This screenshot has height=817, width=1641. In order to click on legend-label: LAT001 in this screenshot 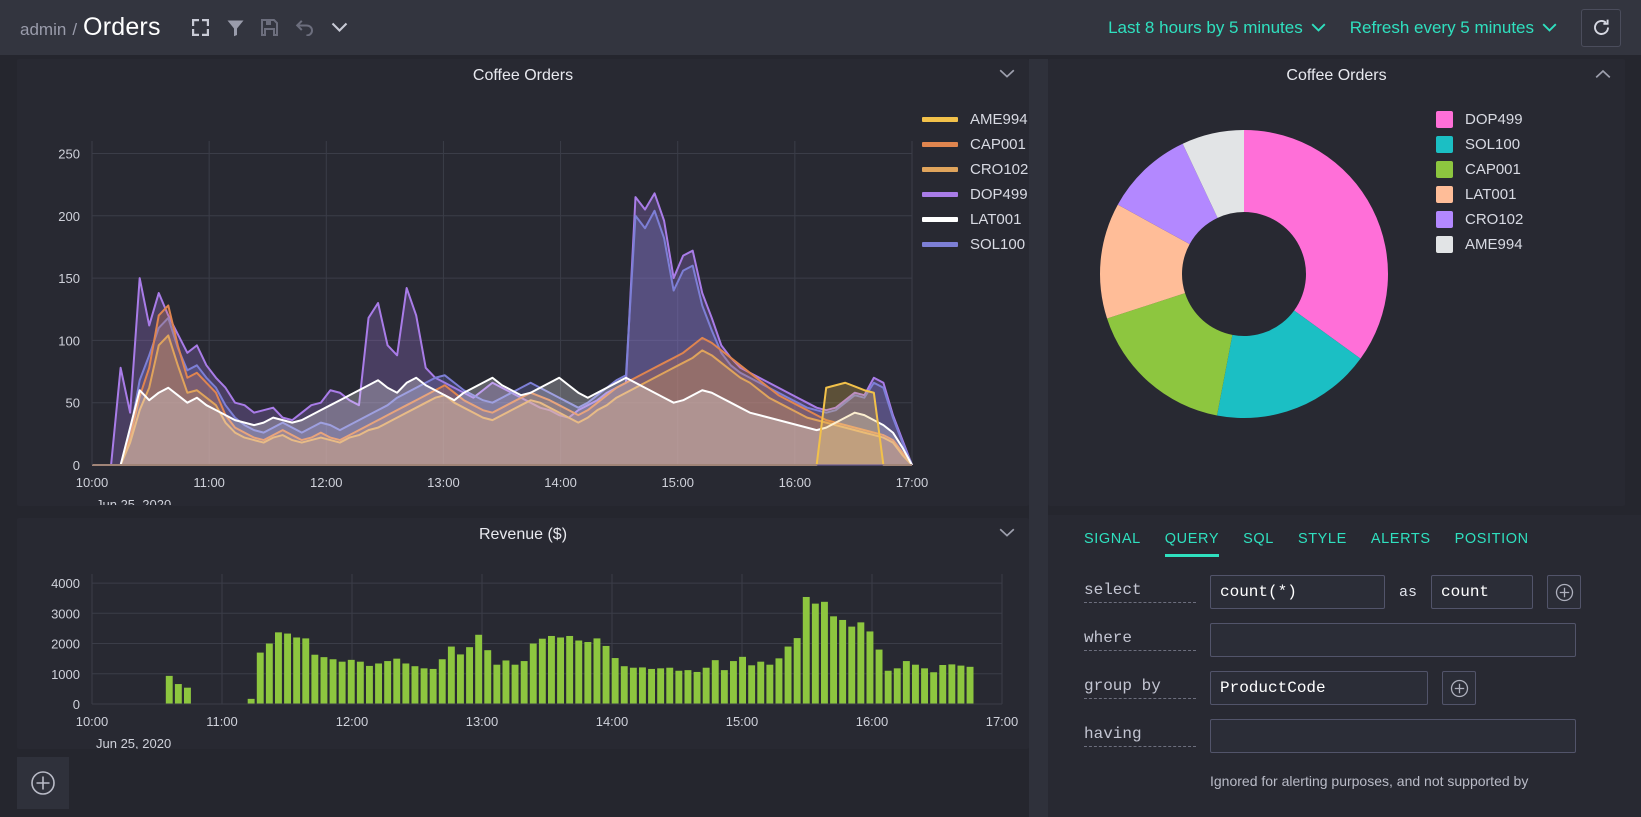, I will do `click(996, 219)`.